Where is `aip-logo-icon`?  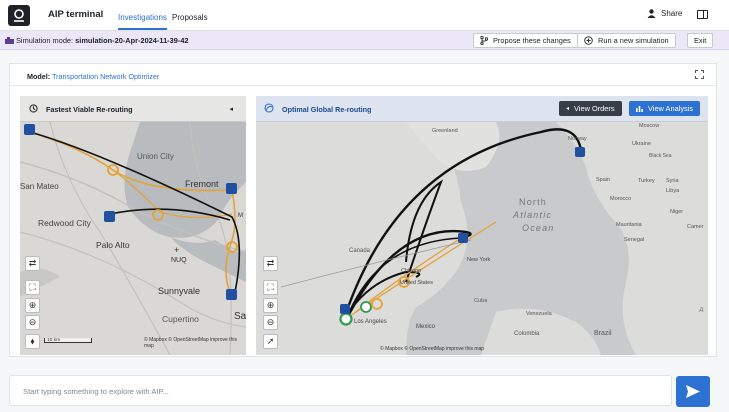
aip-logo-icon is located at coordinates (19, 15).